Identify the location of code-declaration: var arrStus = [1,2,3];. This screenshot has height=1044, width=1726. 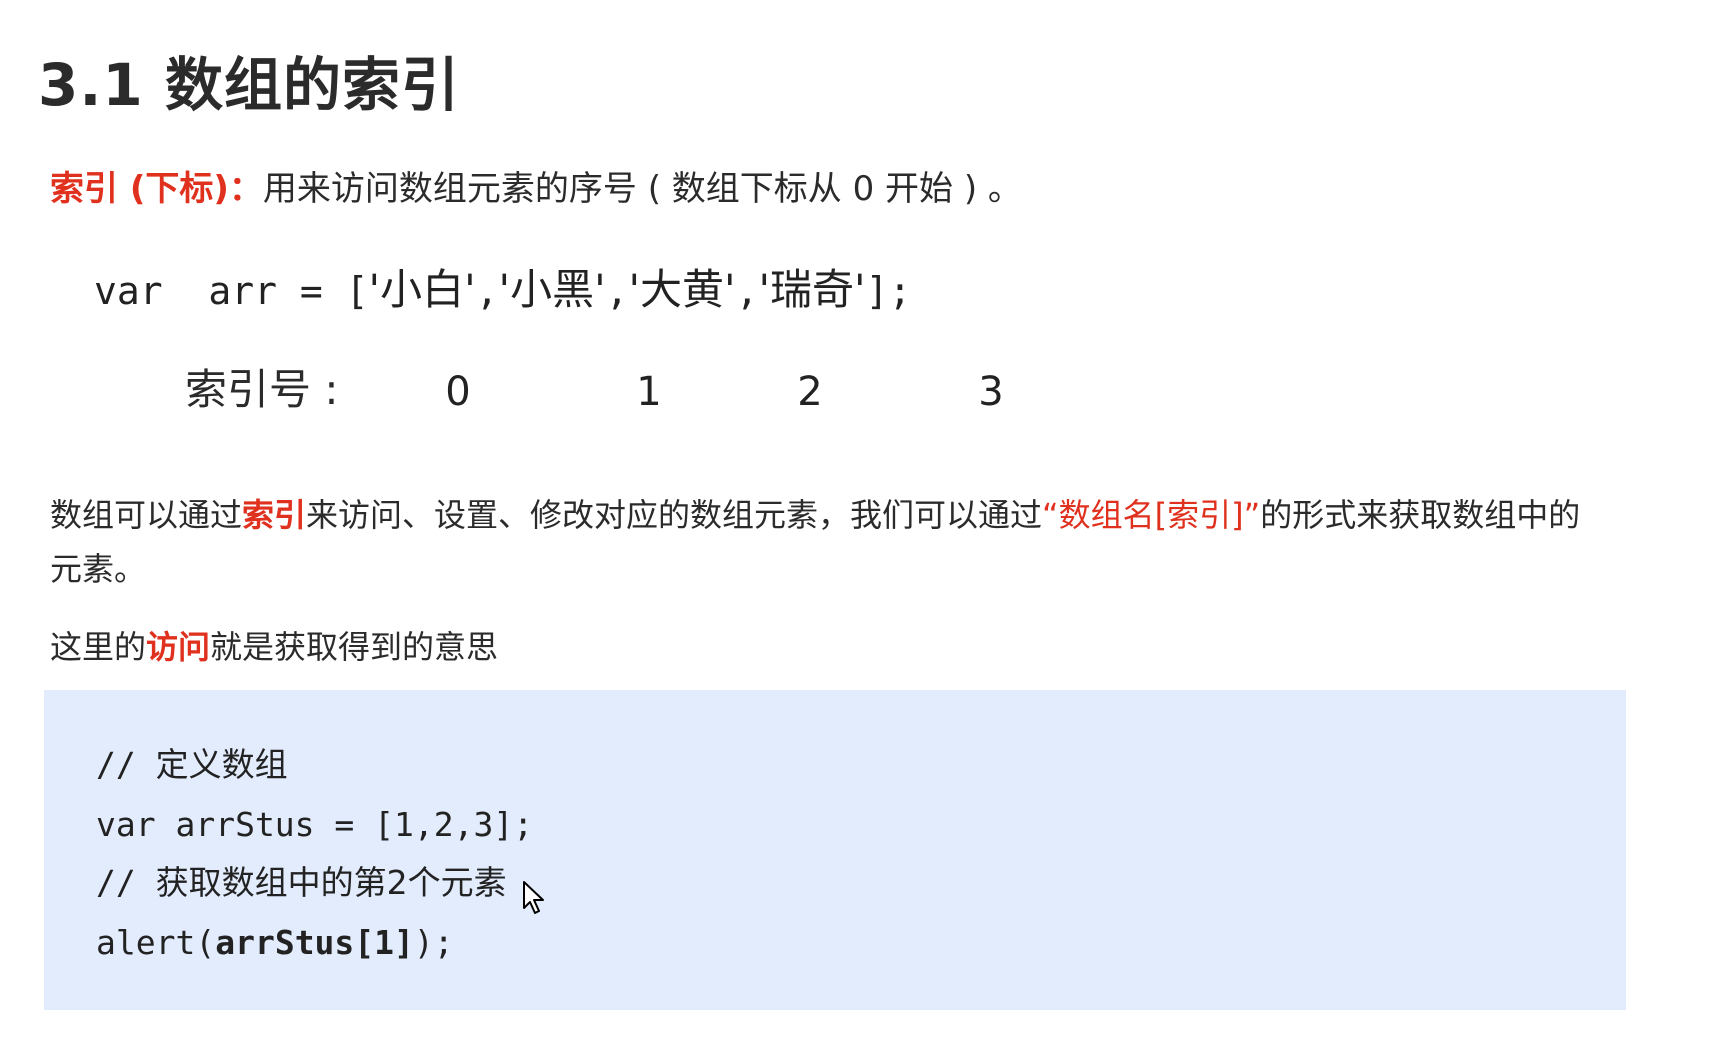
(315, 824).